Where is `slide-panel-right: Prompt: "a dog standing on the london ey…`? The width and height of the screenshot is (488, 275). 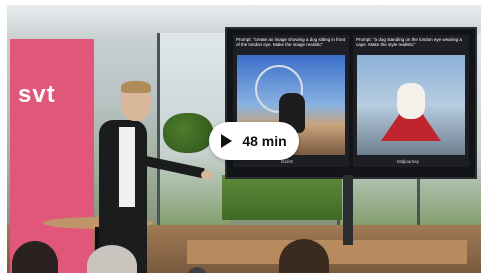 slide-panel-right: Prompt: "a dog standing on the london ey… is located at coordinates (411, 101).